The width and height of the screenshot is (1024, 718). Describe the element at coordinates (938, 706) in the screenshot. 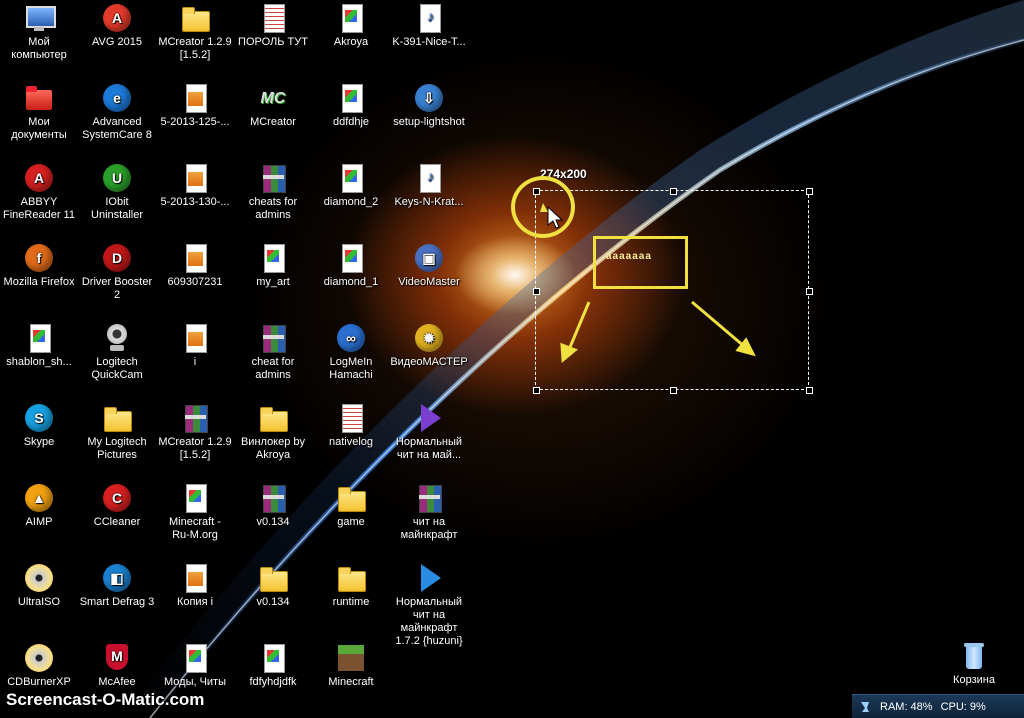

I see `system-tray: RAM: 48% CPU: 9%` at that location.